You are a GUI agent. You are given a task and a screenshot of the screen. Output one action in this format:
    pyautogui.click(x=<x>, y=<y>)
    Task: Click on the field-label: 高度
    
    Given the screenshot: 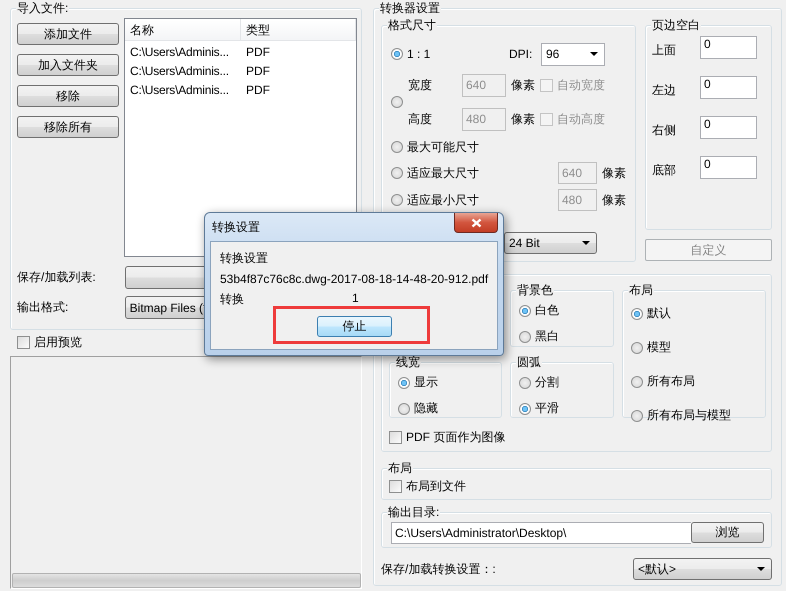 What is the action you would take?
    pyautogui.click(x=420, y=119)
    